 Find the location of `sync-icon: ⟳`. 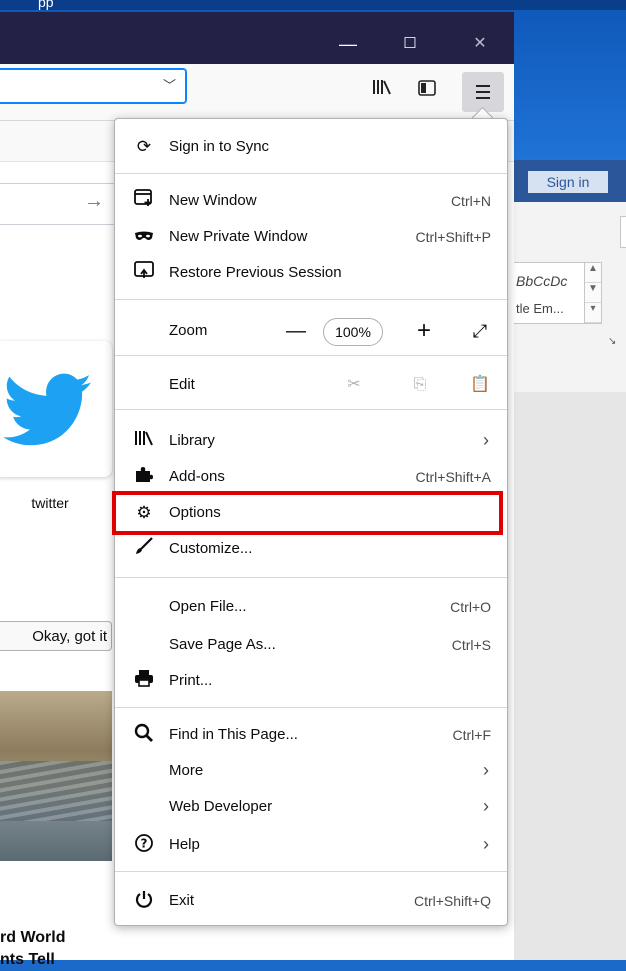

sync-icon: ⟳ is located at coordinates (144, 146).